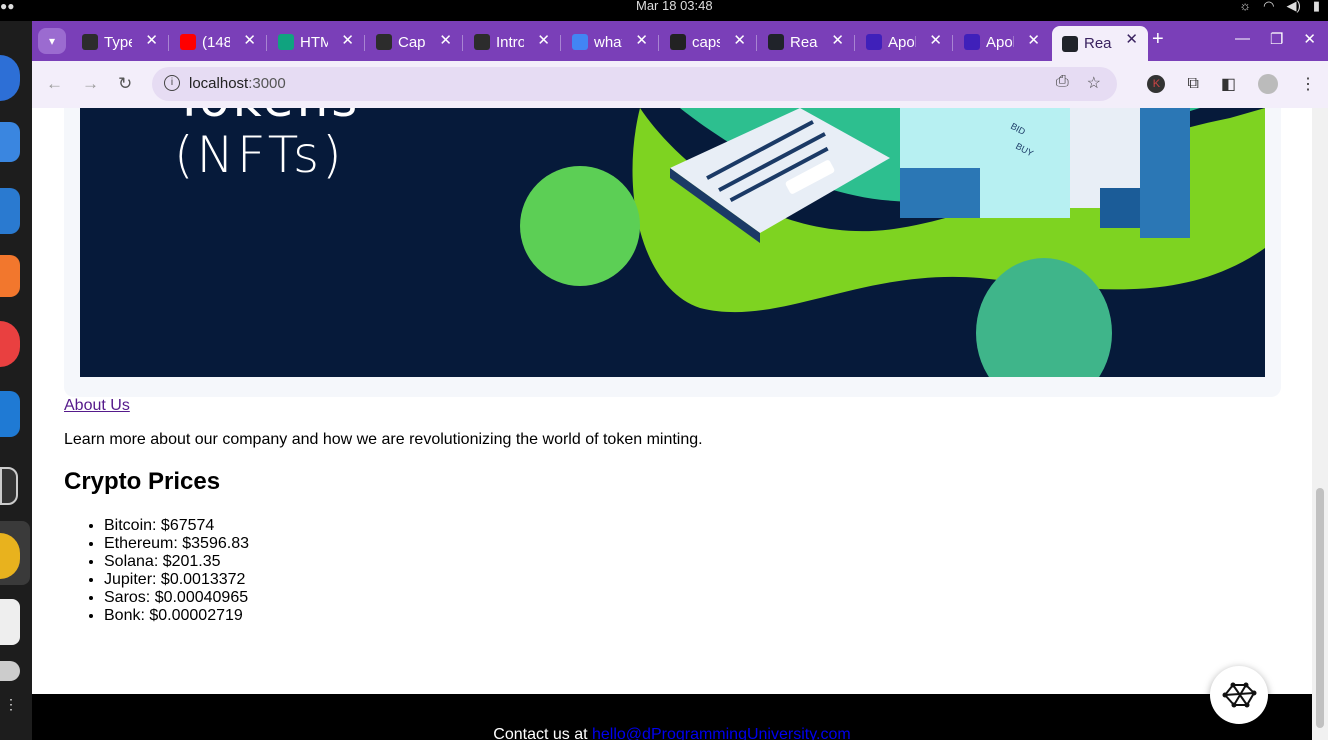 The image size is (1328, 740). I want to click on show-apps-icon: ⋮, so click(11, 704).